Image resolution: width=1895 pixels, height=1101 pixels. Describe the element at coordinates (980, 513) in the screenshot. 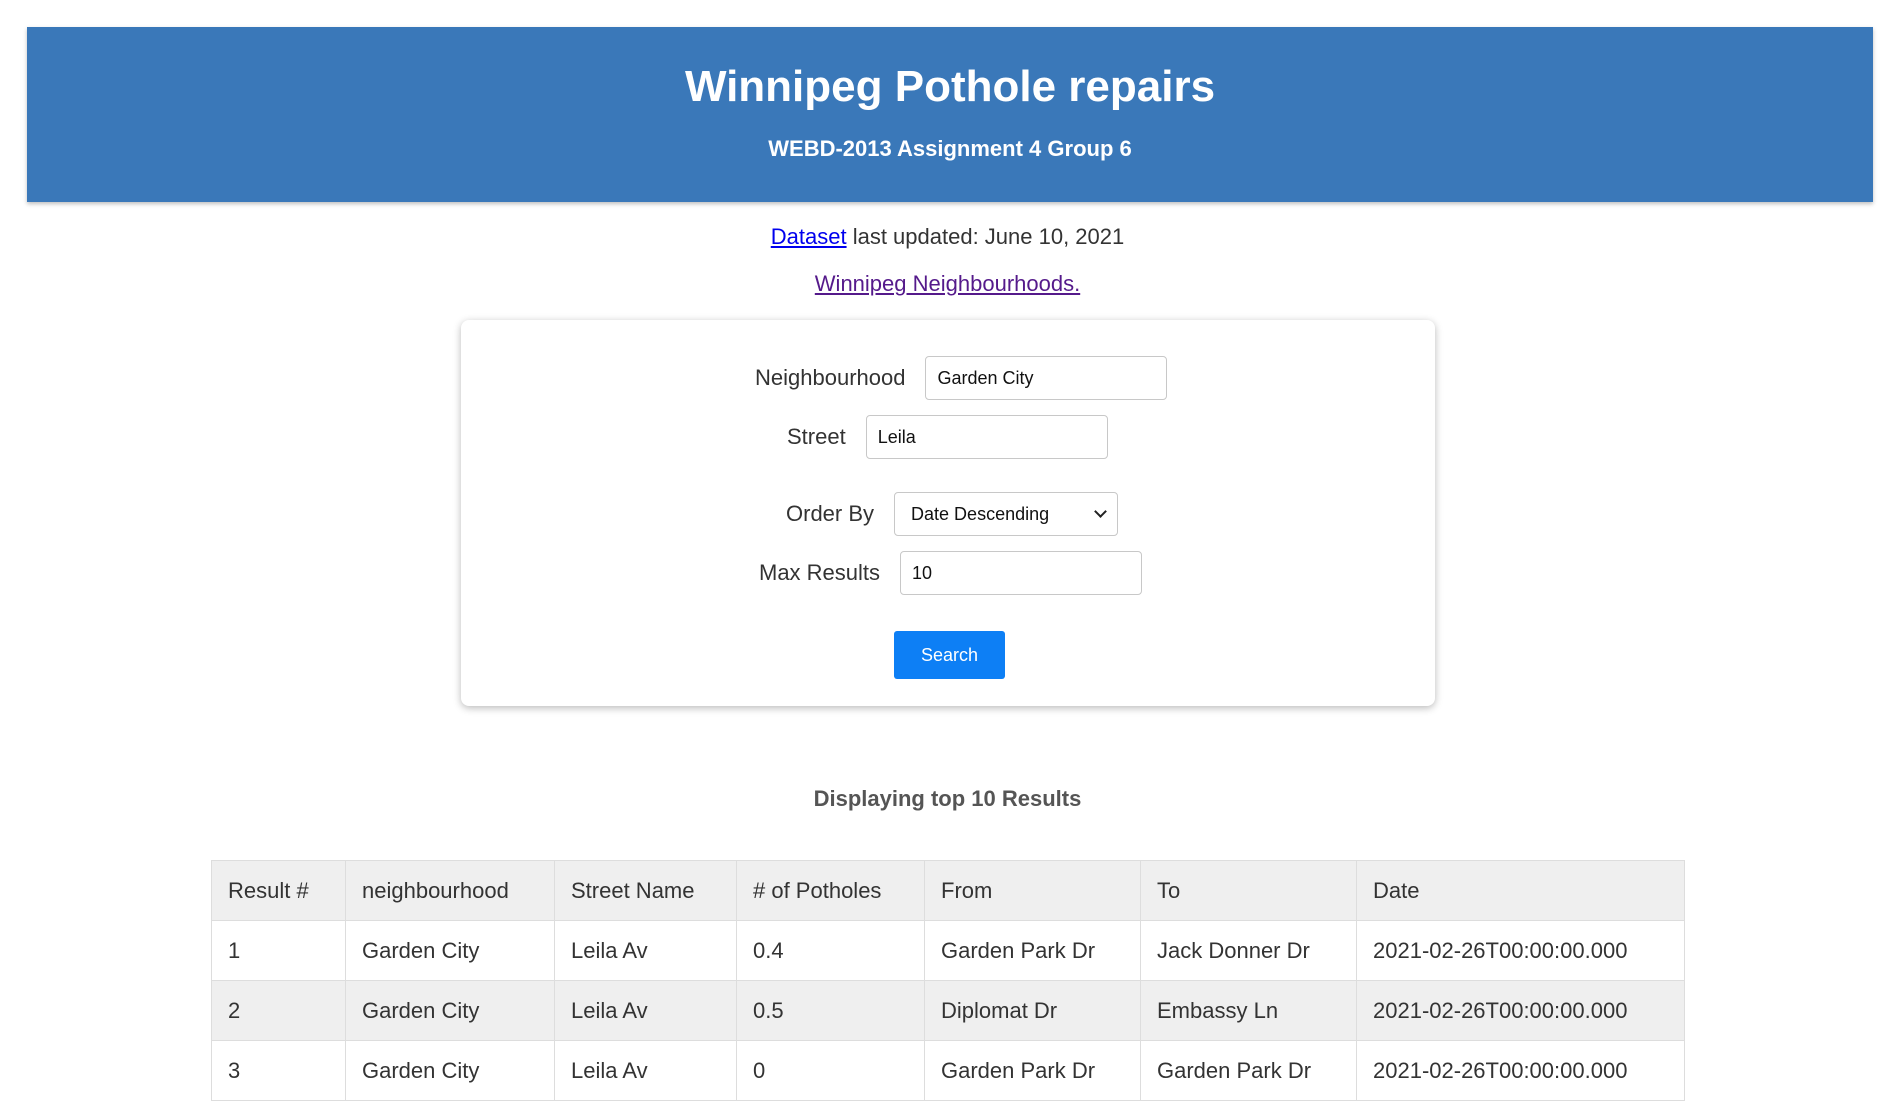

I see `order-by-value: Date Descending` at that location.